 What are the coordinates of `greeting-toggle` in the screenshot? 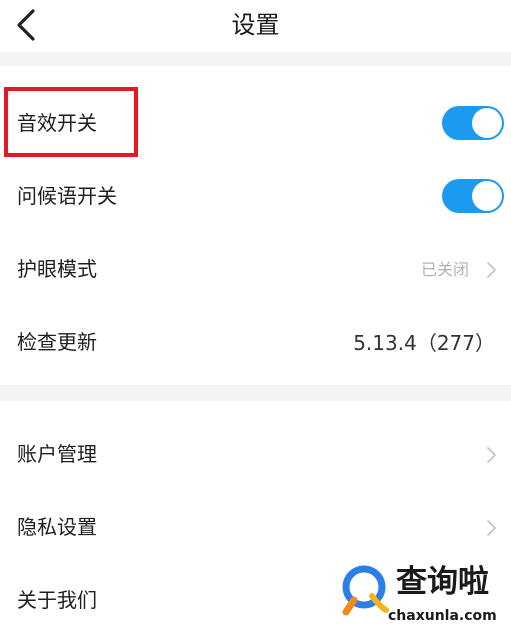 It's located at (473, 196).